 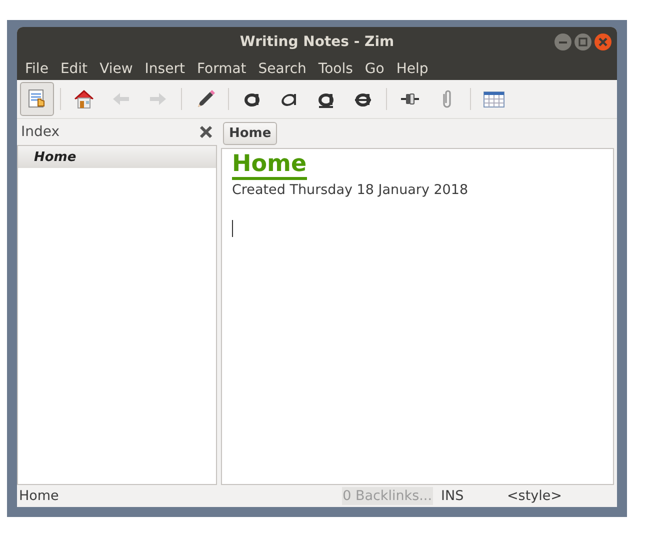 I want to click on pane-title: Index, so click(x=40, y=132).